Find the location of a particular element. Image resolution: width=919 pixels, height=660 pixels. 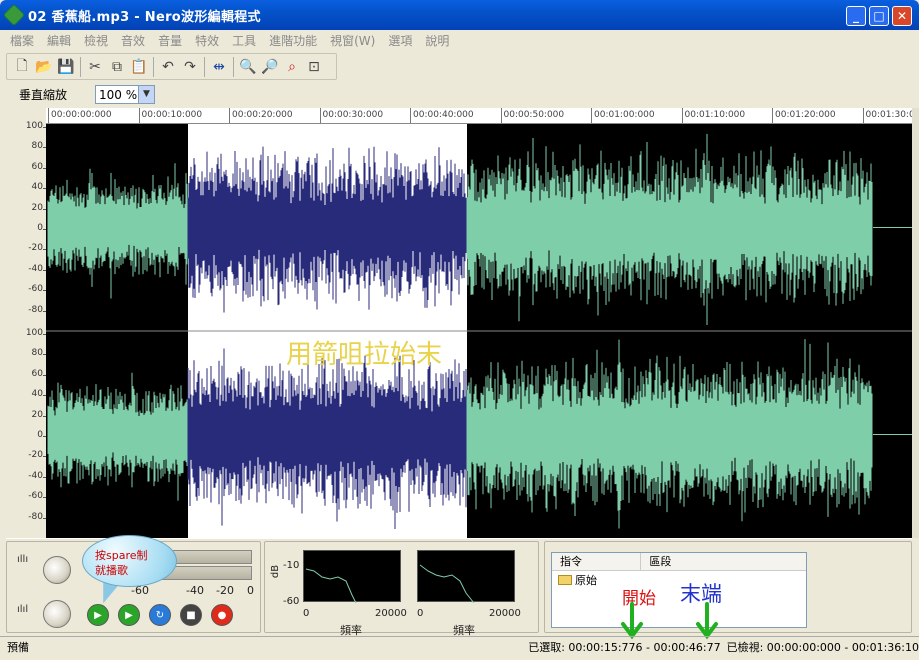

ruler-tick: 00:00:20:000 is located at coordinates (261, 115).